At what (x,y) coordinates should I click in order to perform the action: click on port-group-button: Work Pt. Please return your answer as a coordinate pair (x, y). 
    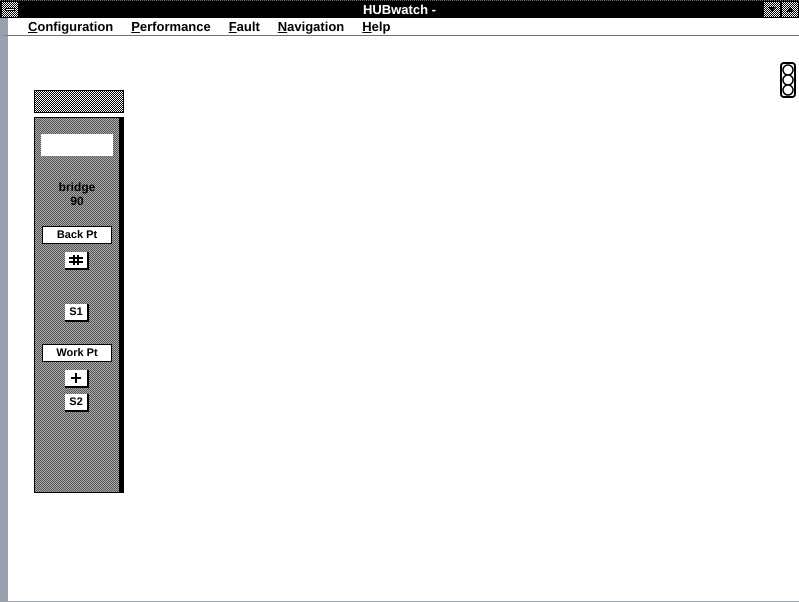
    Looking at the image, I should click on (77, 353).